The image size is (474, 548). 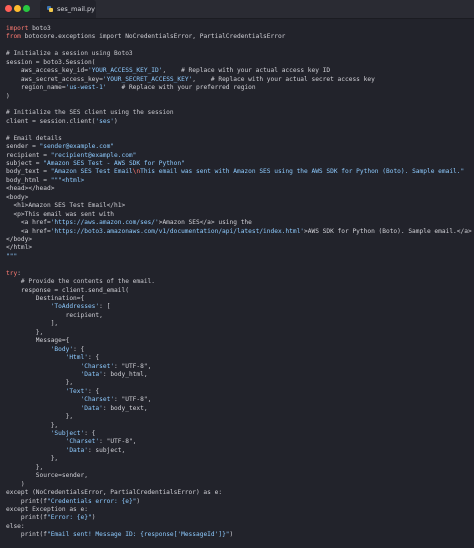 What do you see at coordinates (28, 172) in the screenshot?
I see `code-token-default: body_text =` at bounding box center [28, 172].